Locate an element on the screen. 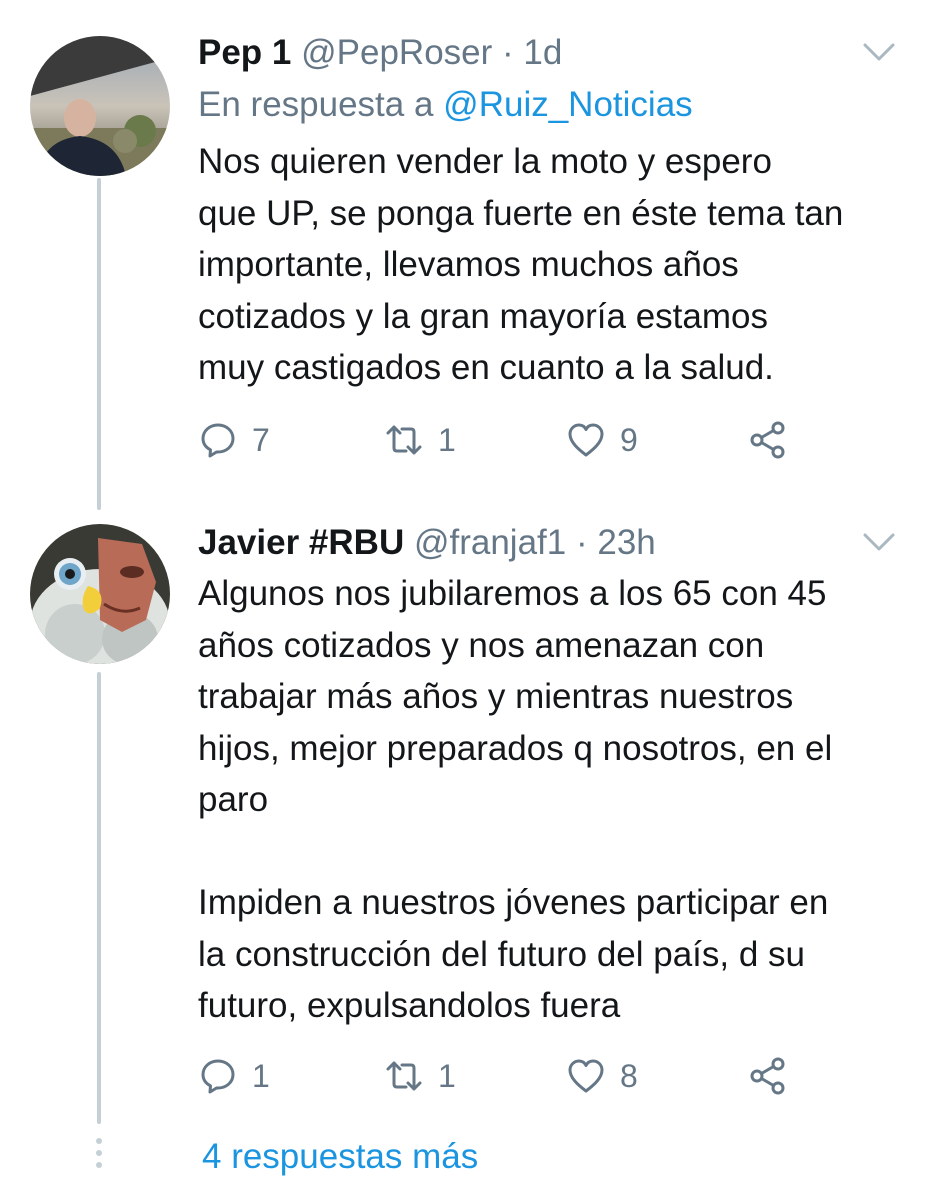  reply-count: 1 is located at coordinates (261, 1075).